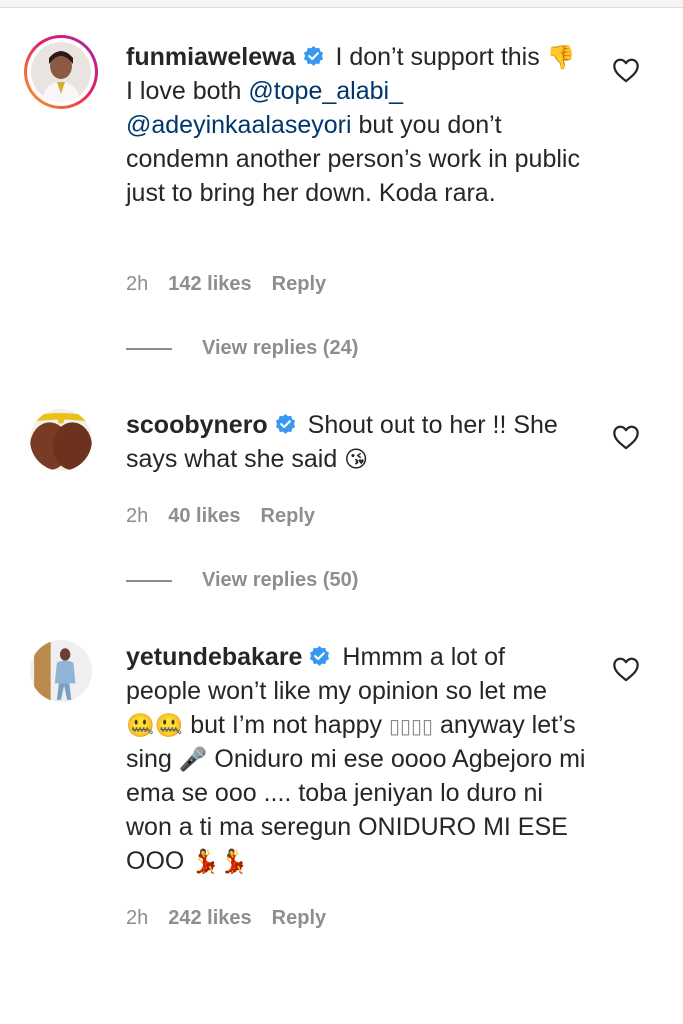 The width and height of the screenshot is (683, 1024). I want to click on comment-meta: 2h 242 likes Reply, so click(236, 918).